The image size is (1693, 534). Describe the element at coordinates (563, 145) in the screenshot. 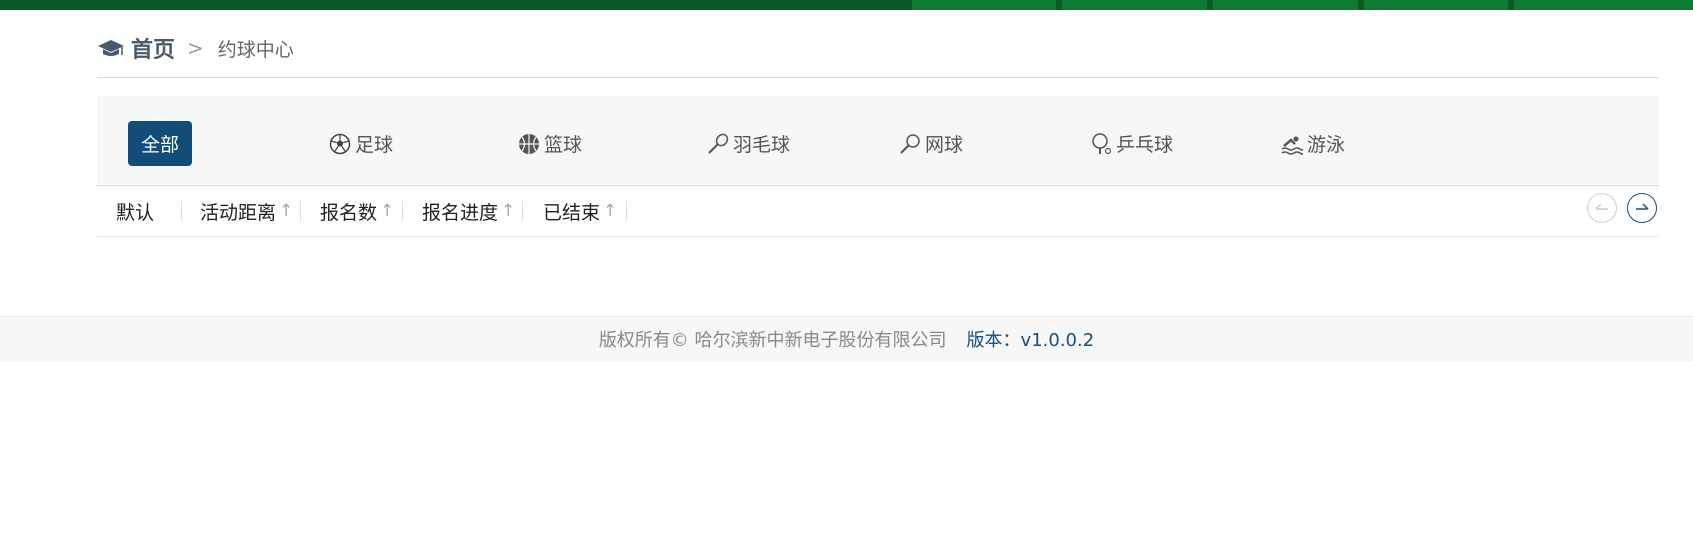

I see `tab-label: 篮球` at that location.